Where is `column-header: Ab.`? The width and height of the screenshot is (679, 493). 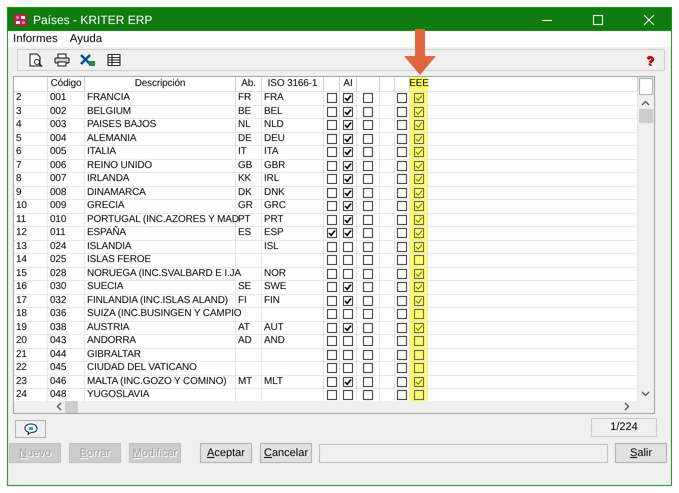
column-header: Ab. is located at coordinates (248, 84).